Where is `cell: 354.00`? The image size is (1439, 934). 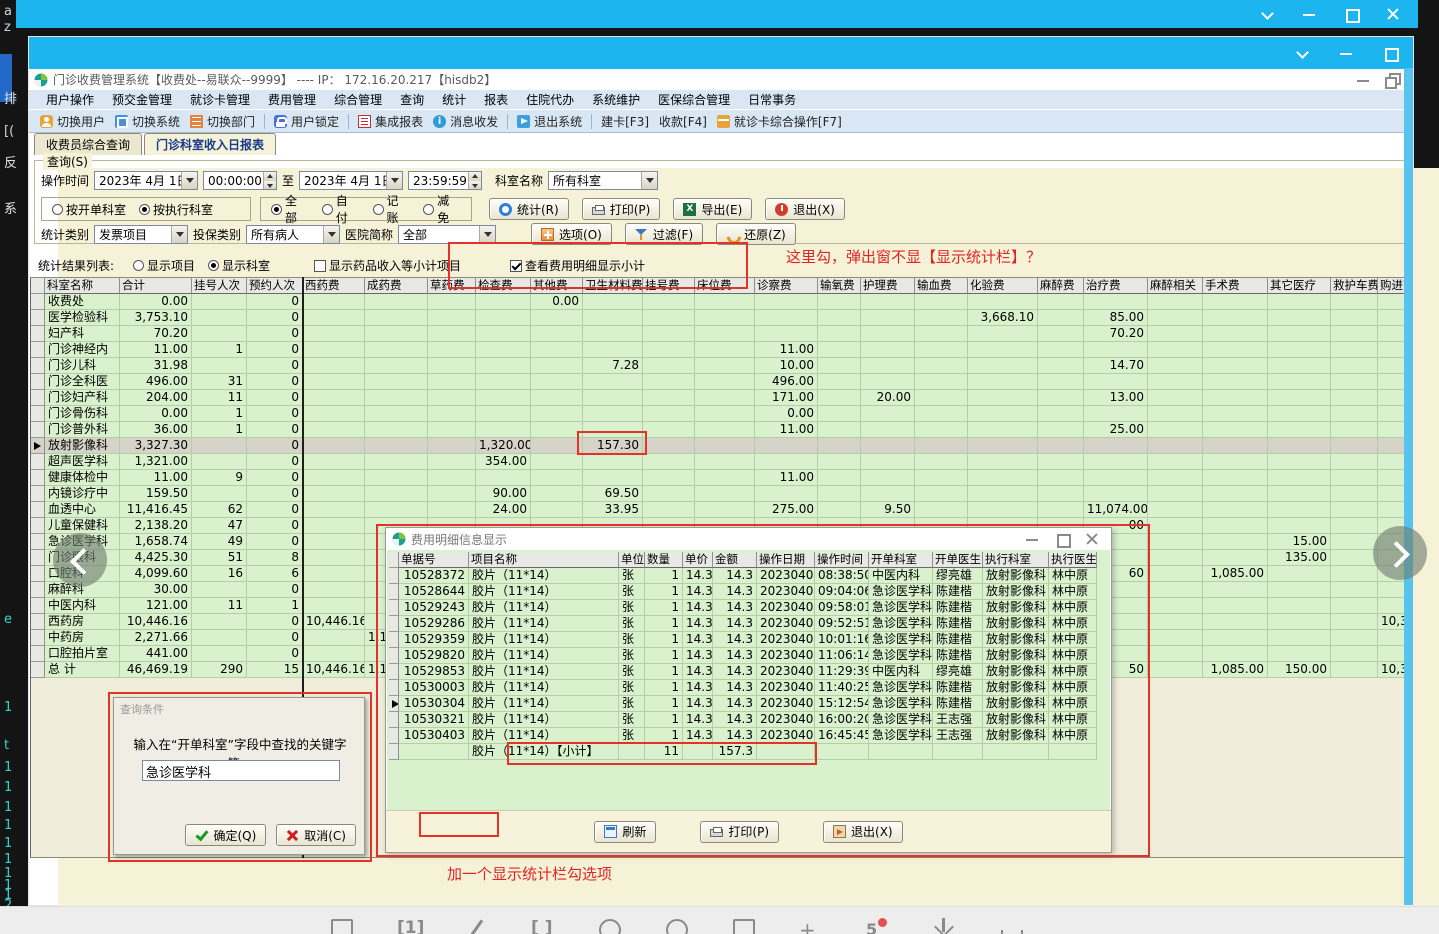 cell: 354.00 is located at coordinates (503, 462).